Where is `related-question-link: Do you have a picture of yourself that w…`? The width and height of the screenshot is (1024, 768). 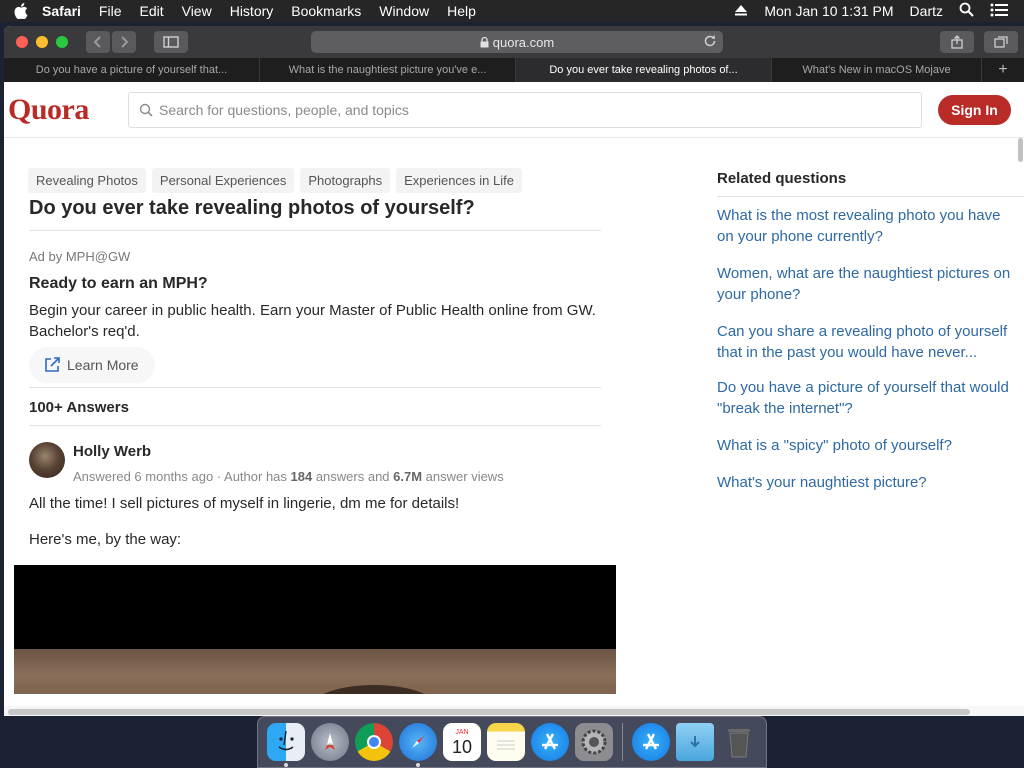
related-question-link: Do you have a picture of yourself that w… is located at coordinates (867, 398).